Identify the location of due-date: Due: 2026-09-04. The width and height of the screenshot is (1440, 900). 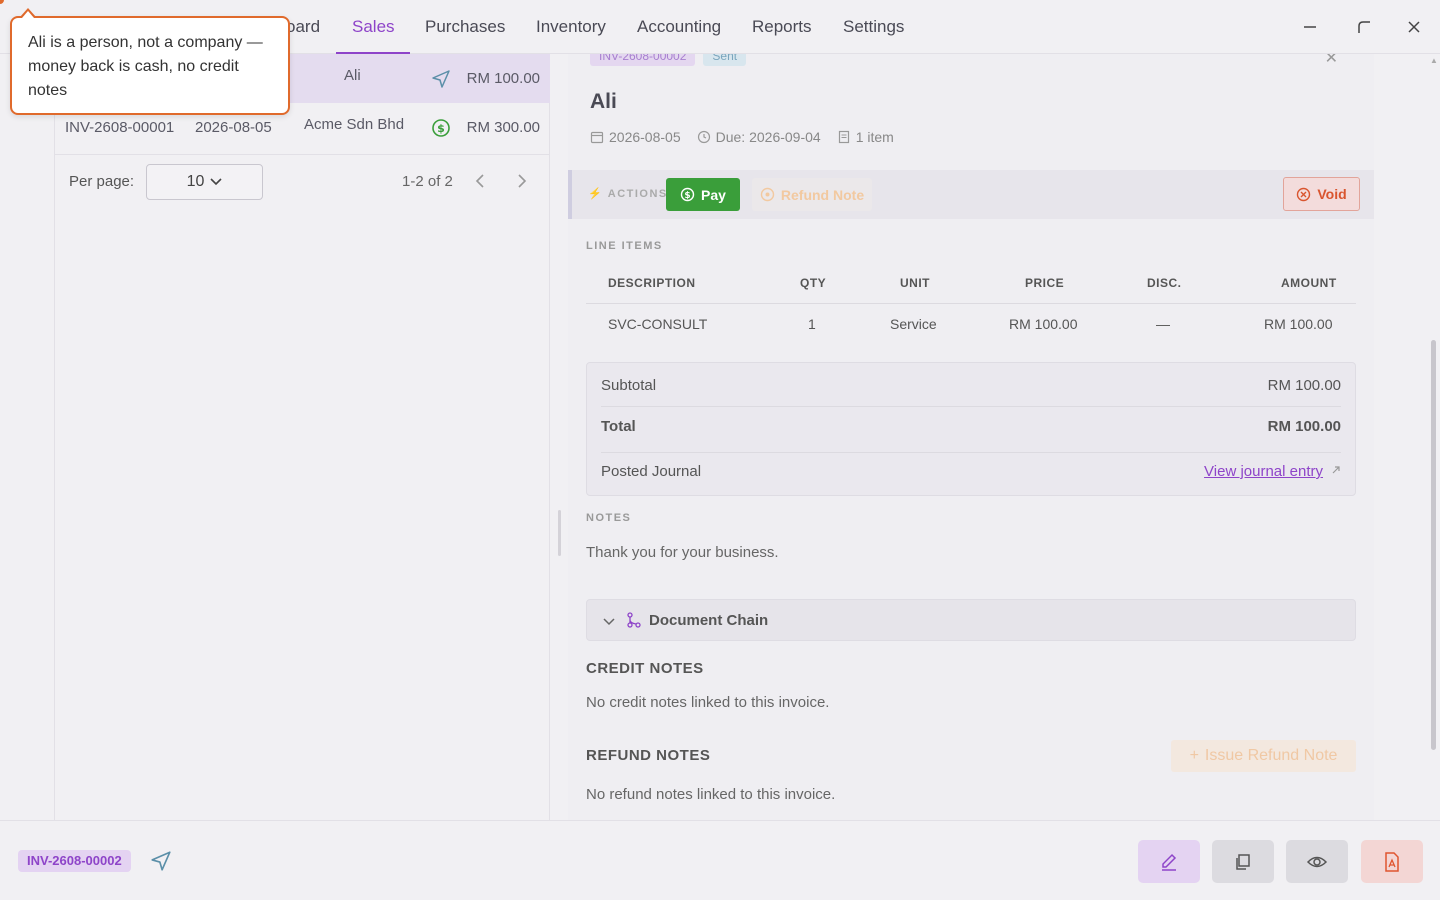
(768, 137).